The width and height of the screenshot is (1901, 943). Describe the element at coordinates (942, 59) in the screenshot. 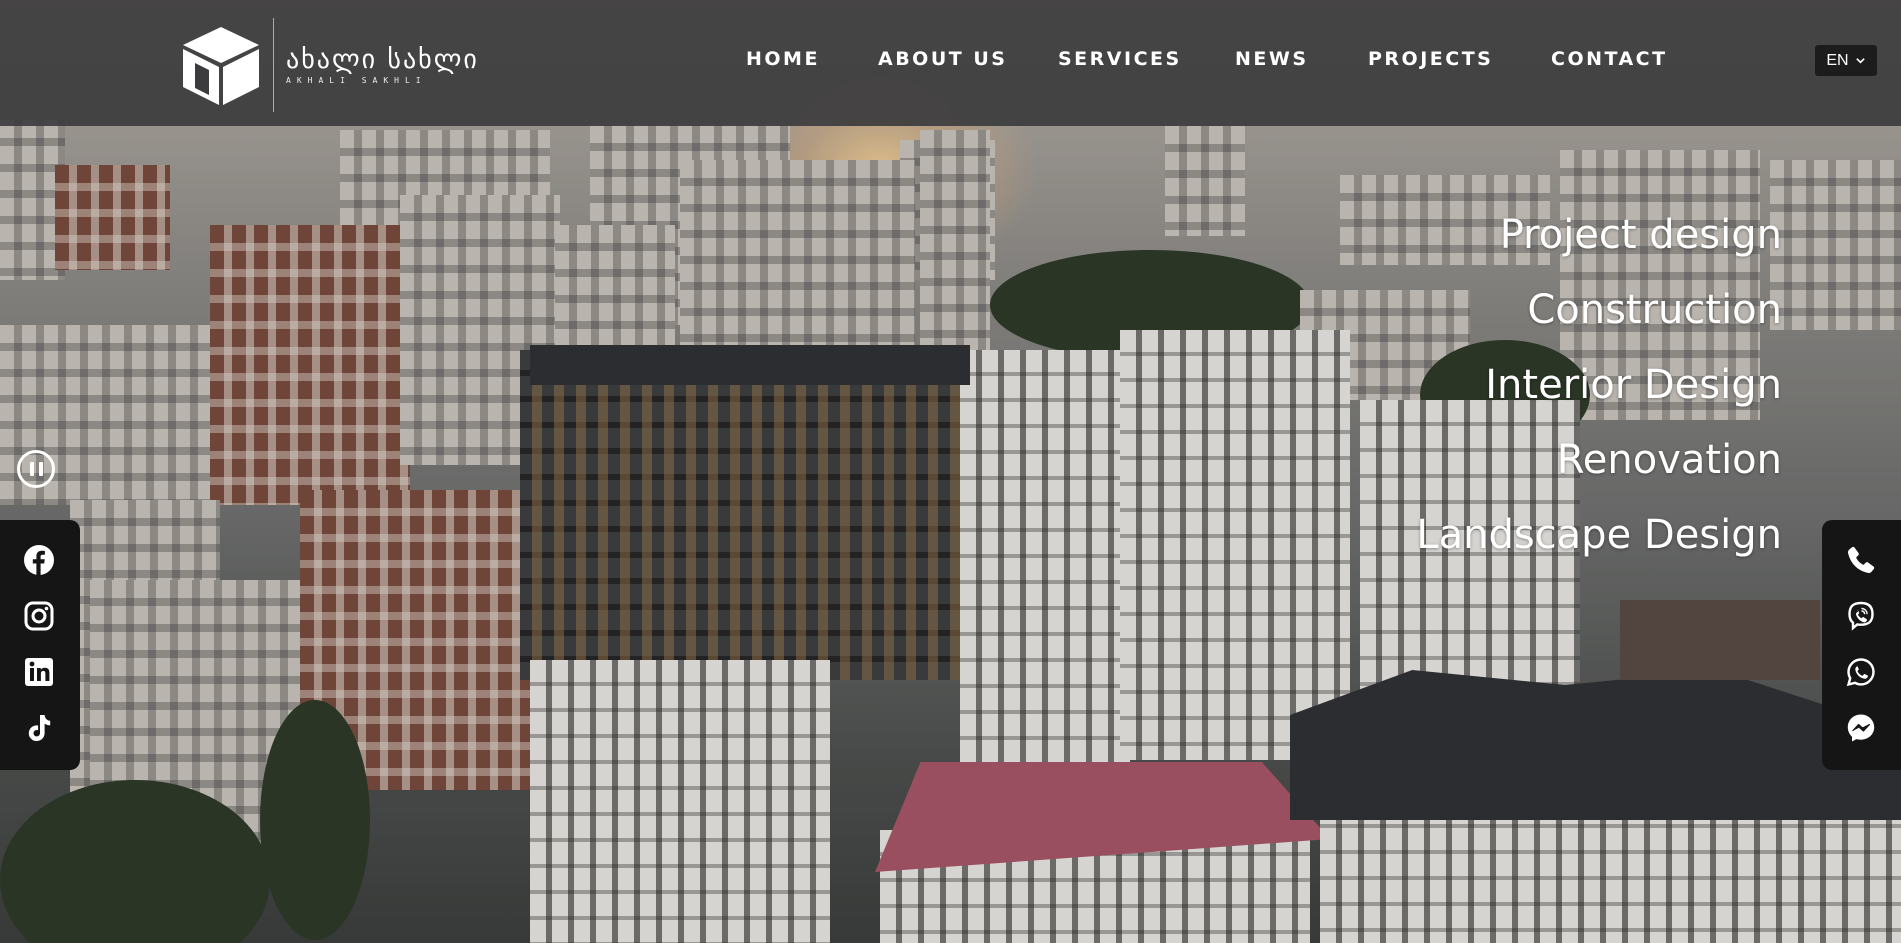

I see `nav-about-us: ABOUT US` at that location.